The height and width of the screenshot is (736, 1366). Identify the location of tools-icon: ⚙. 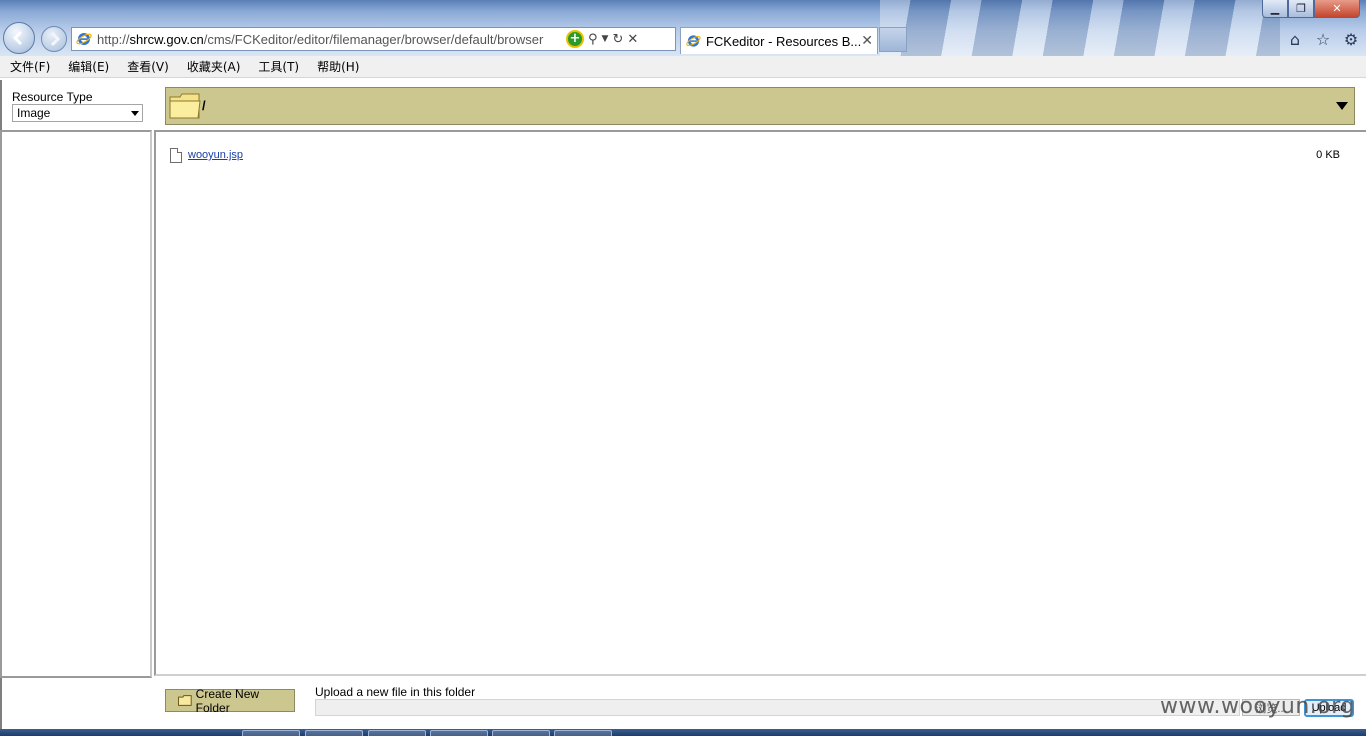
(1351, 39).